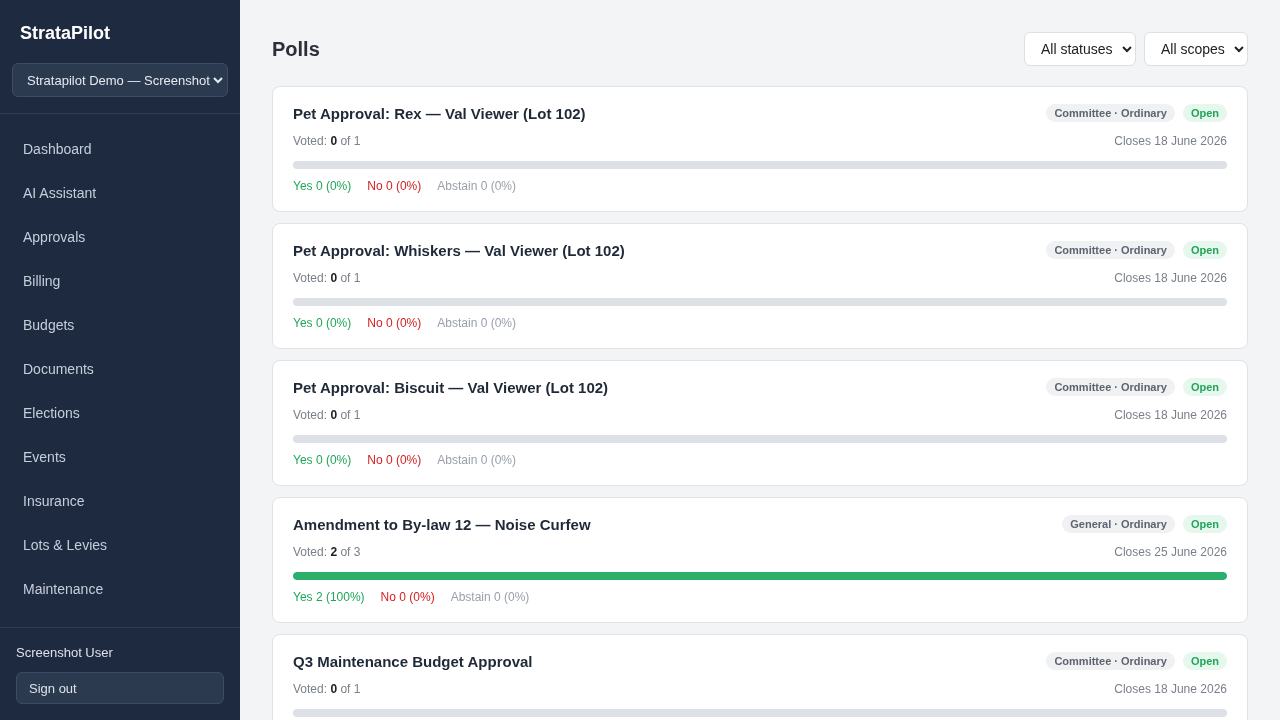 The width and height of the screenshot is (1280, 720). What do you see at coordinates (120, 501) in the screenshot?
I see `nav-item: Insurance` at bounding box center [120, 501].